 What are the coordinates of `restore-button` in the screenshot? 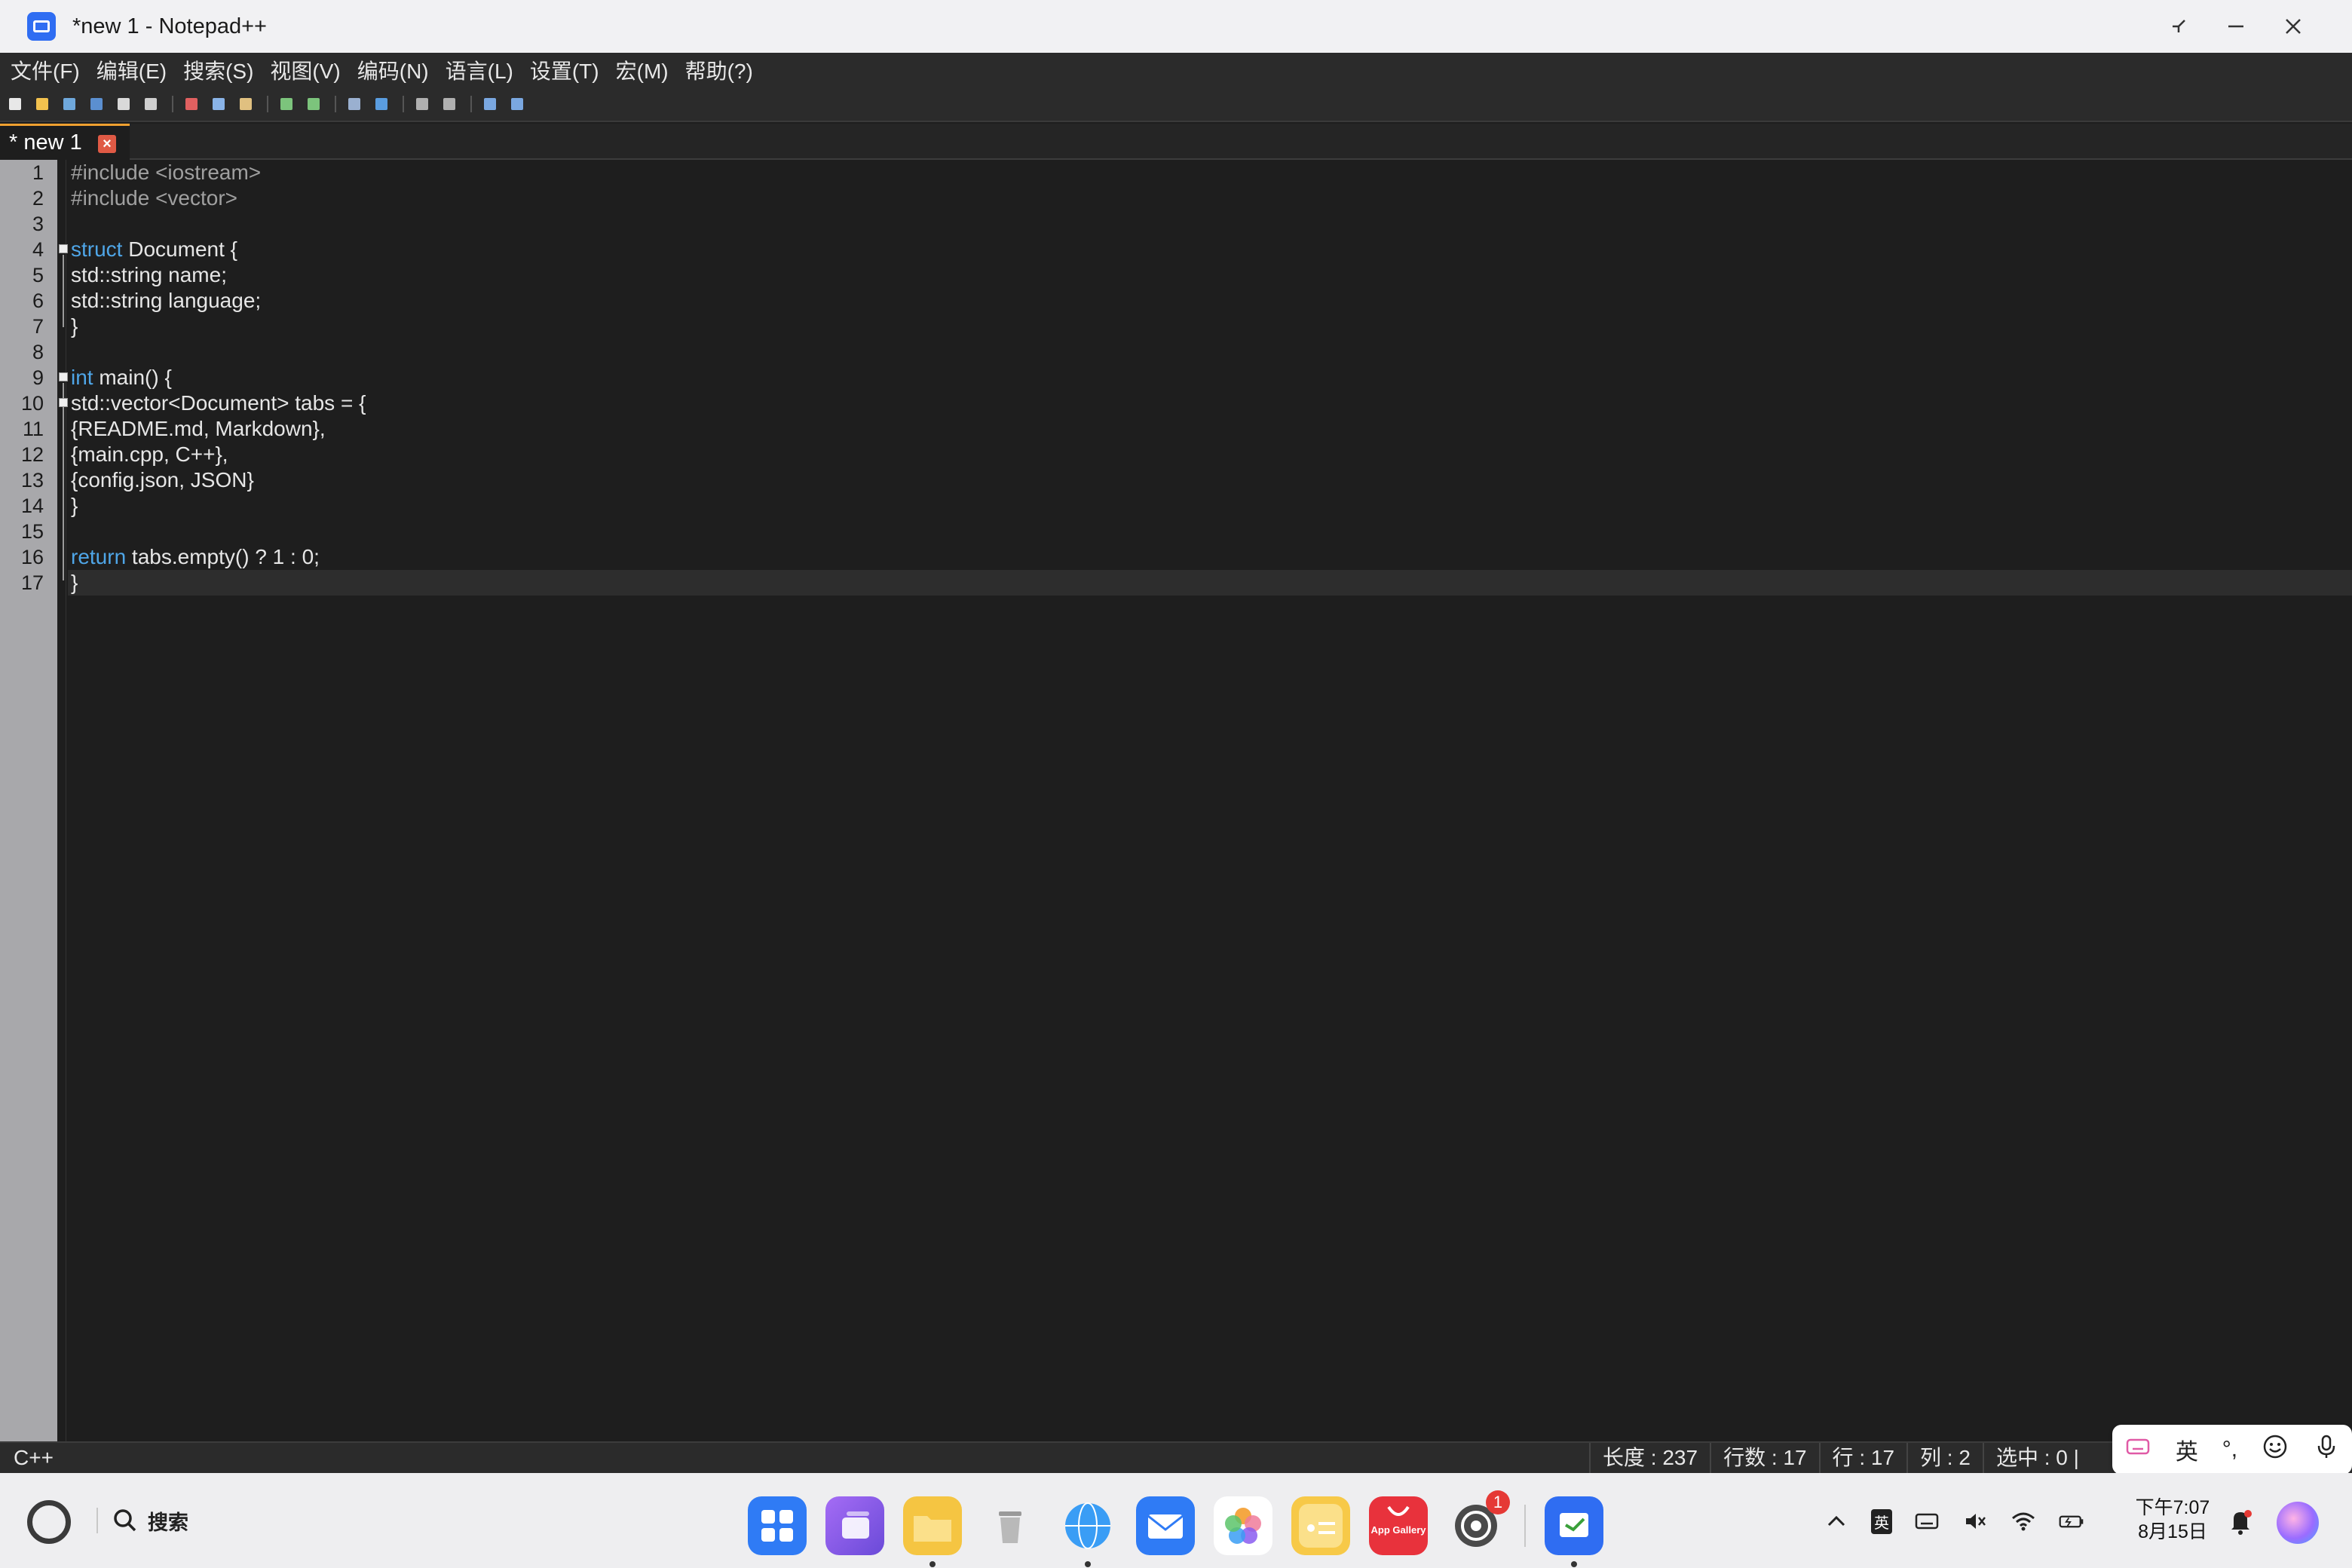 It's located at (2178, 26).